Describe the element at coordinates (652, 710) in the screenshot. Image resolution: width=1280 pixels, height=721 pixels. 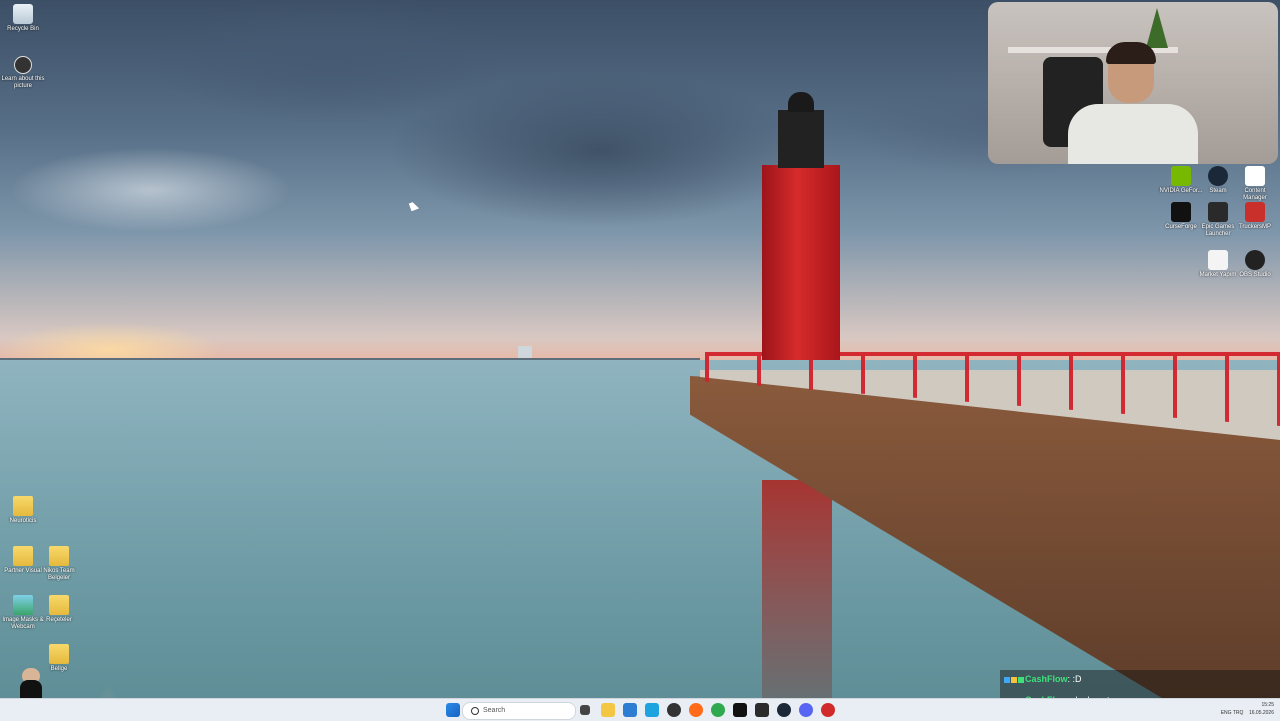
I see `edge-icon` at that location.